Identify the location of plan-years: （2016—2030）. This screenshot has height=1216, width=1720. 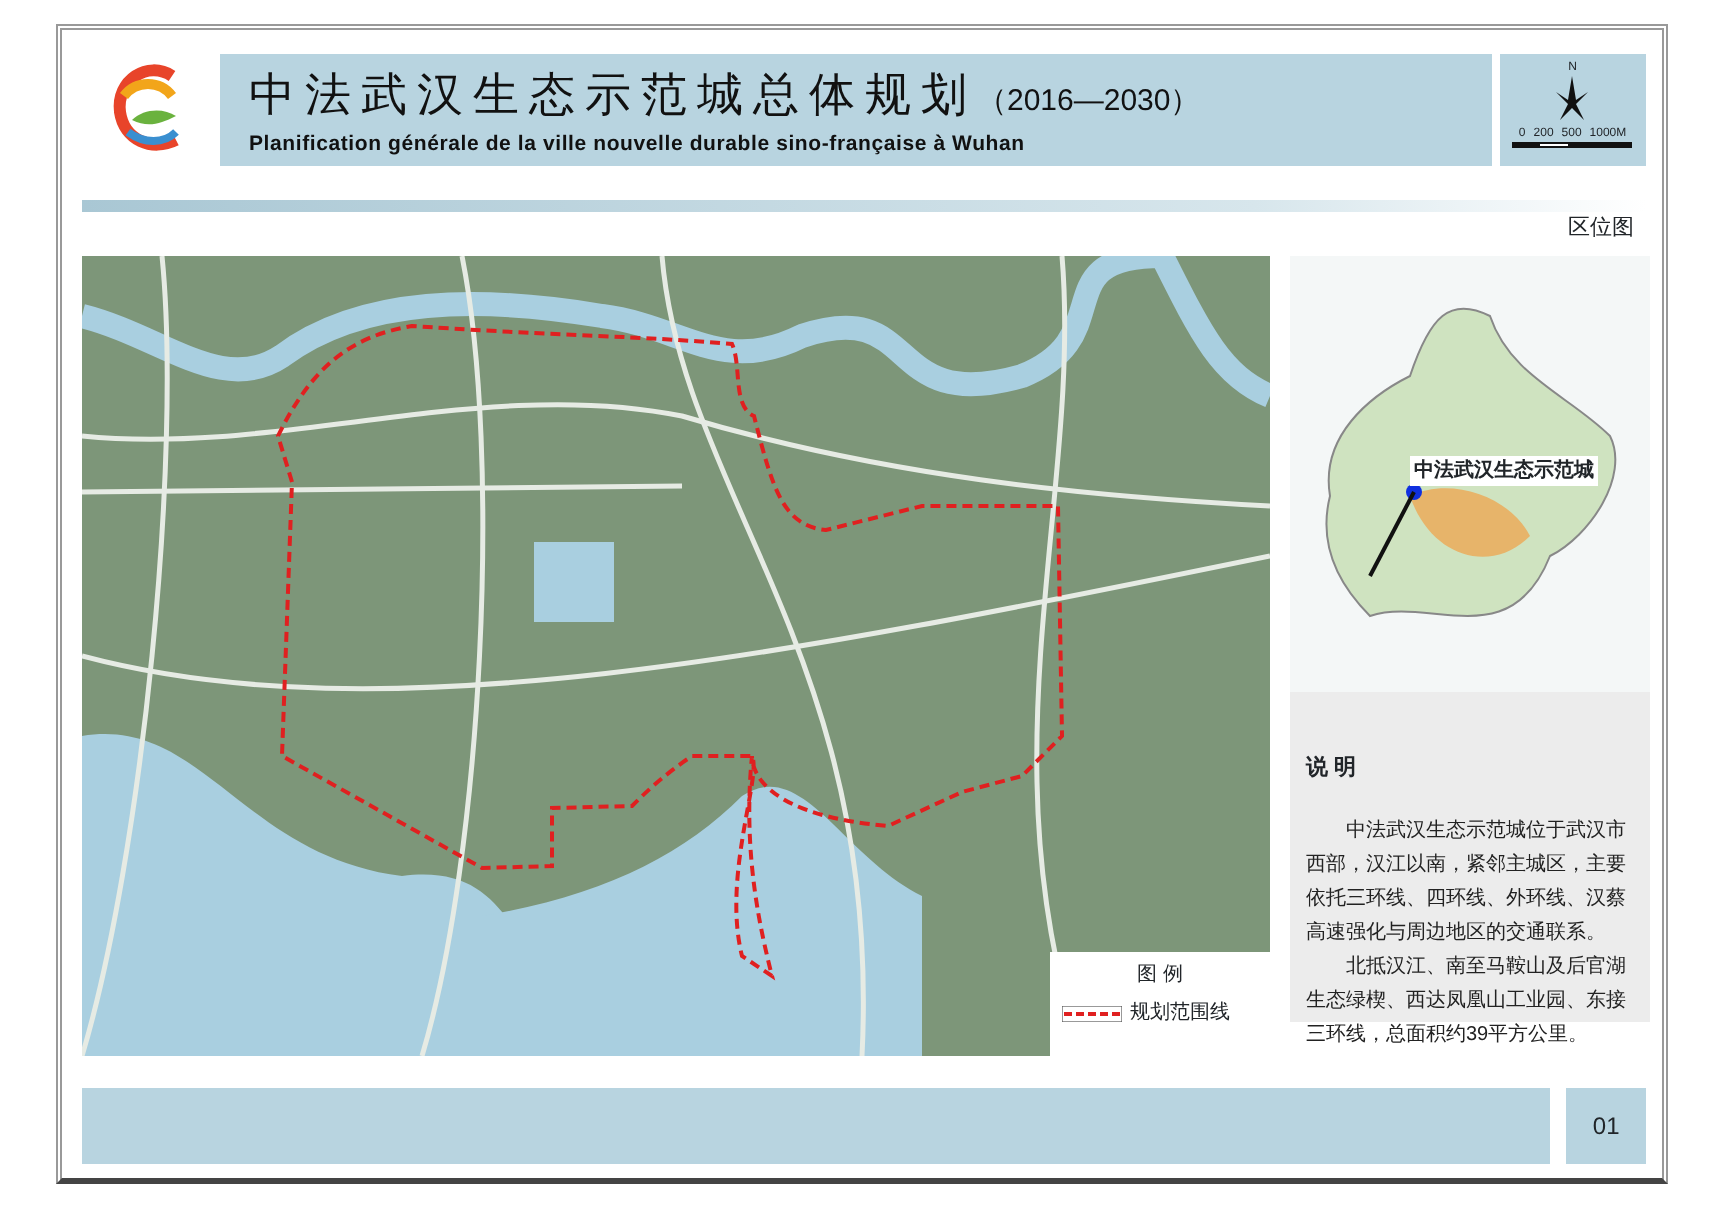
(1088, 102).